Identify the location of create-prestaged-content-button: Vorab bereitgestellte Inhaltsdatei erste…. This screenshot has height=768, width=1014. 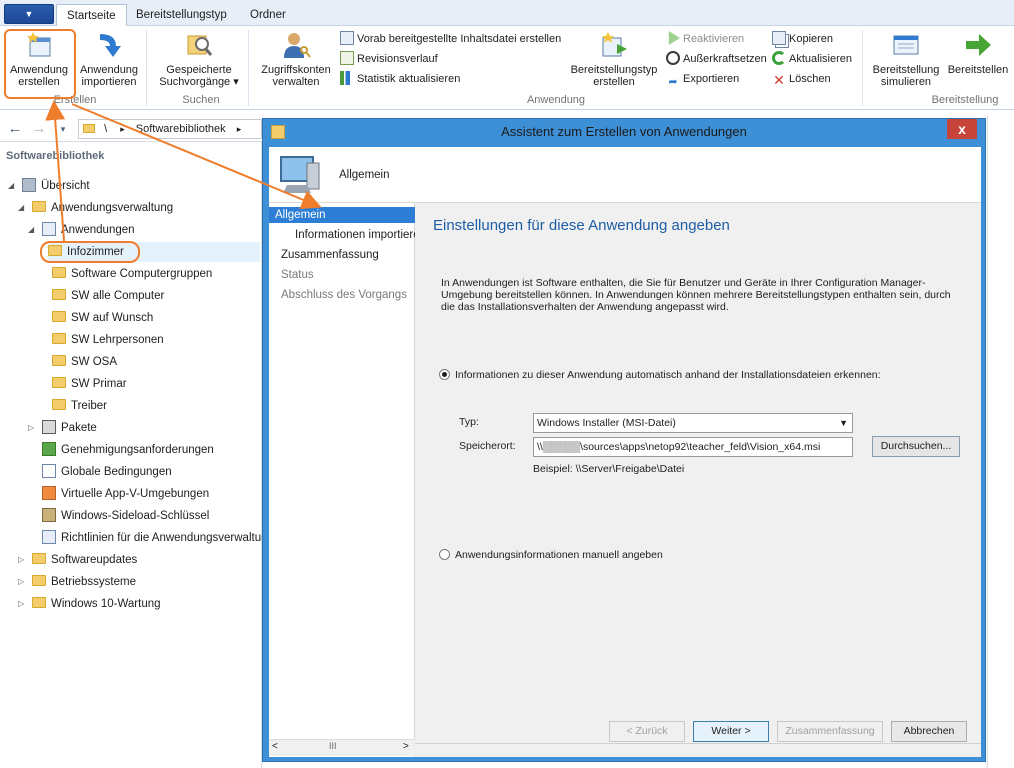
(450, 39).